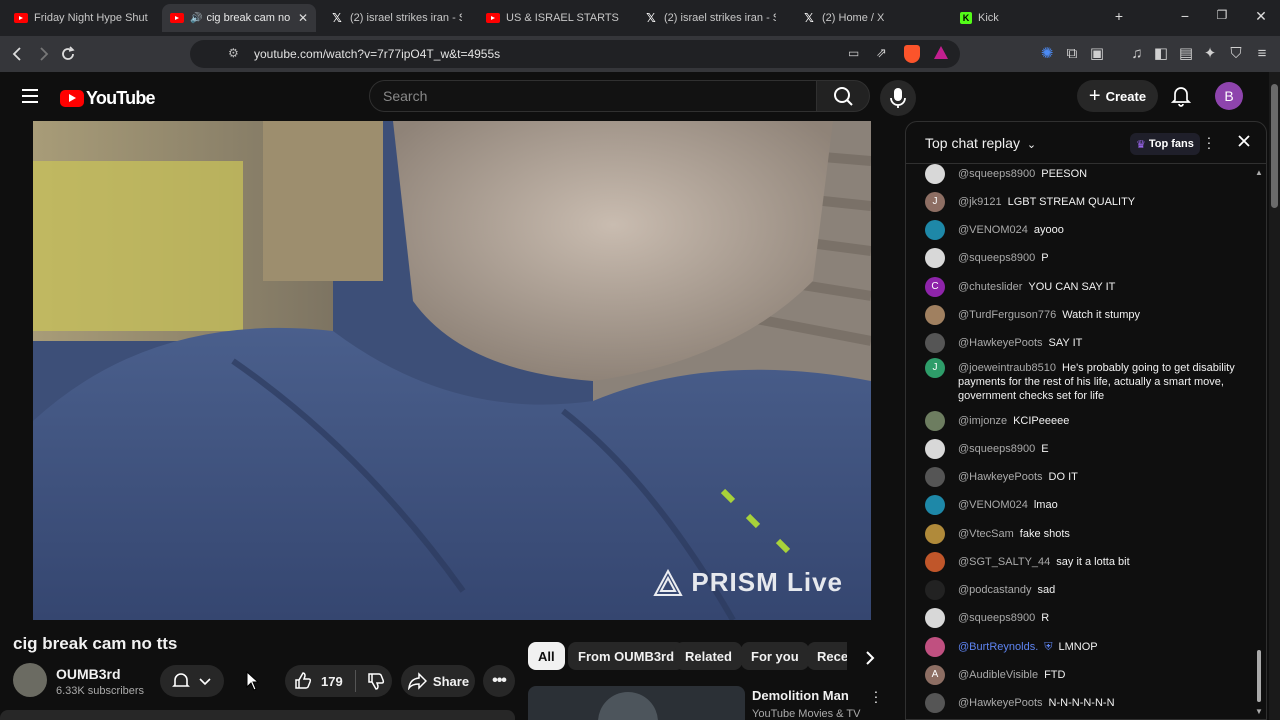 The width and height of the screenshot is (1280, 720). Describe the element at coordinates (1085, 618) in the screenshot. I see `chat-message: @squeeps8900 R` at that location.